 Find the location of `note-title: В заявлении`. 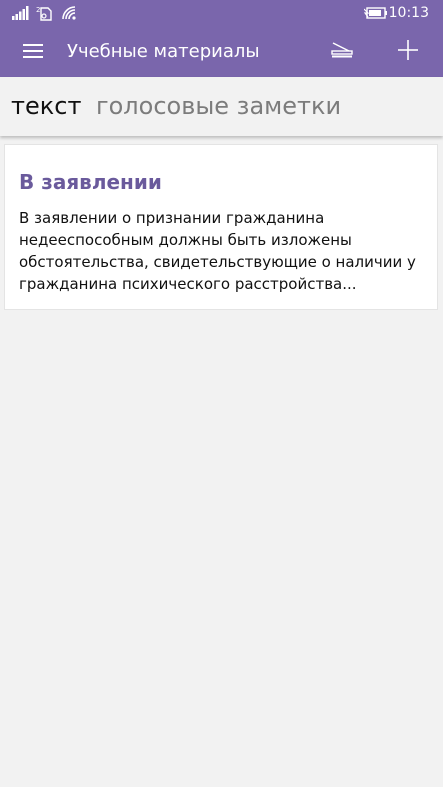

note-title: В заявлении is located at coordinates (90, 182).